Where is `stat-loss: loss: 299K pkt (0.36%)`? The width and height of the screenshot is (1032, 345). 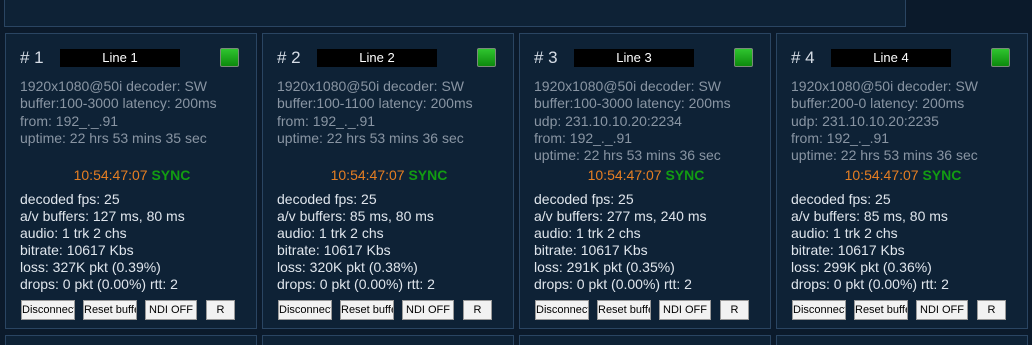
stat-loss: loss: 299K pkt (0.36%) is located at coordinates (861, 267).